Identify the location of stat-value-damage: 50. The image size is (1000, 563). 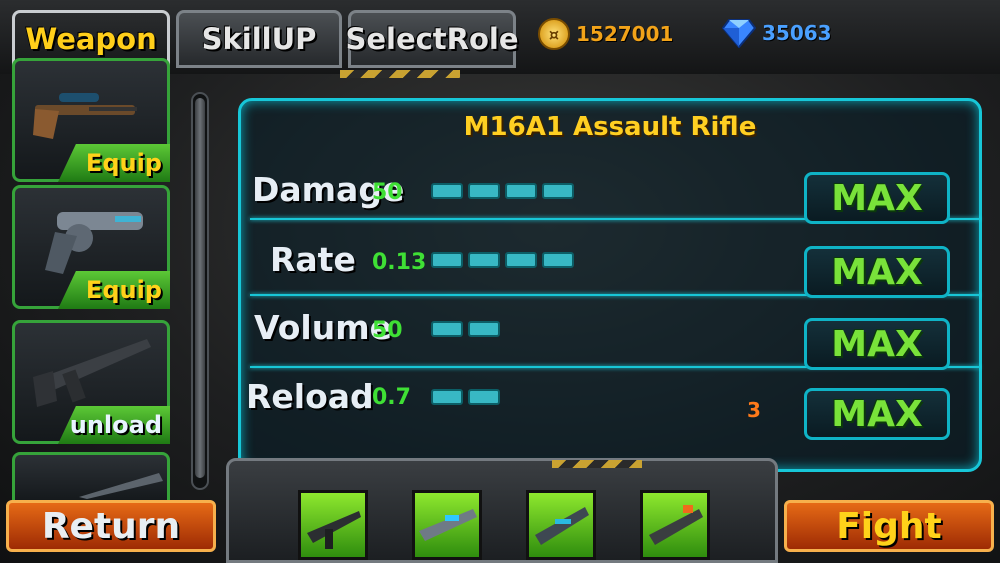
(387, 192).